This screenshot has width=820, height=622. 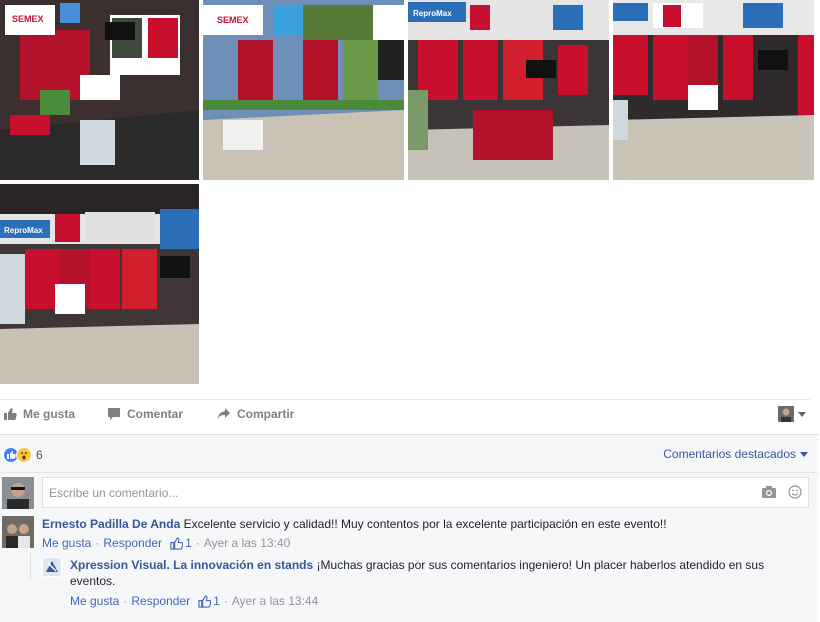 What do you see at coordinates (30, 565) in the screenshot?
I see `reply-thread-line` at bounding box center [30, 565].